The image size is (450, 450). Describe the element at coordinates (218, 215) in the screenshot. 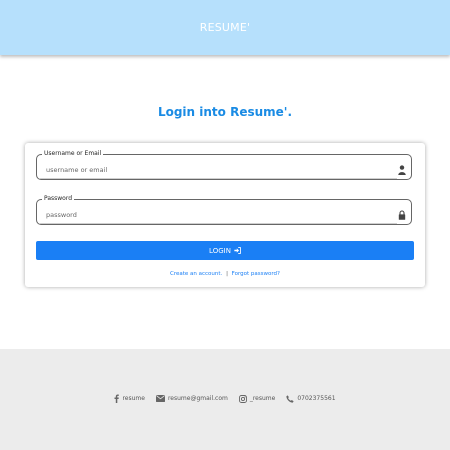

I see `password-input` at that location.